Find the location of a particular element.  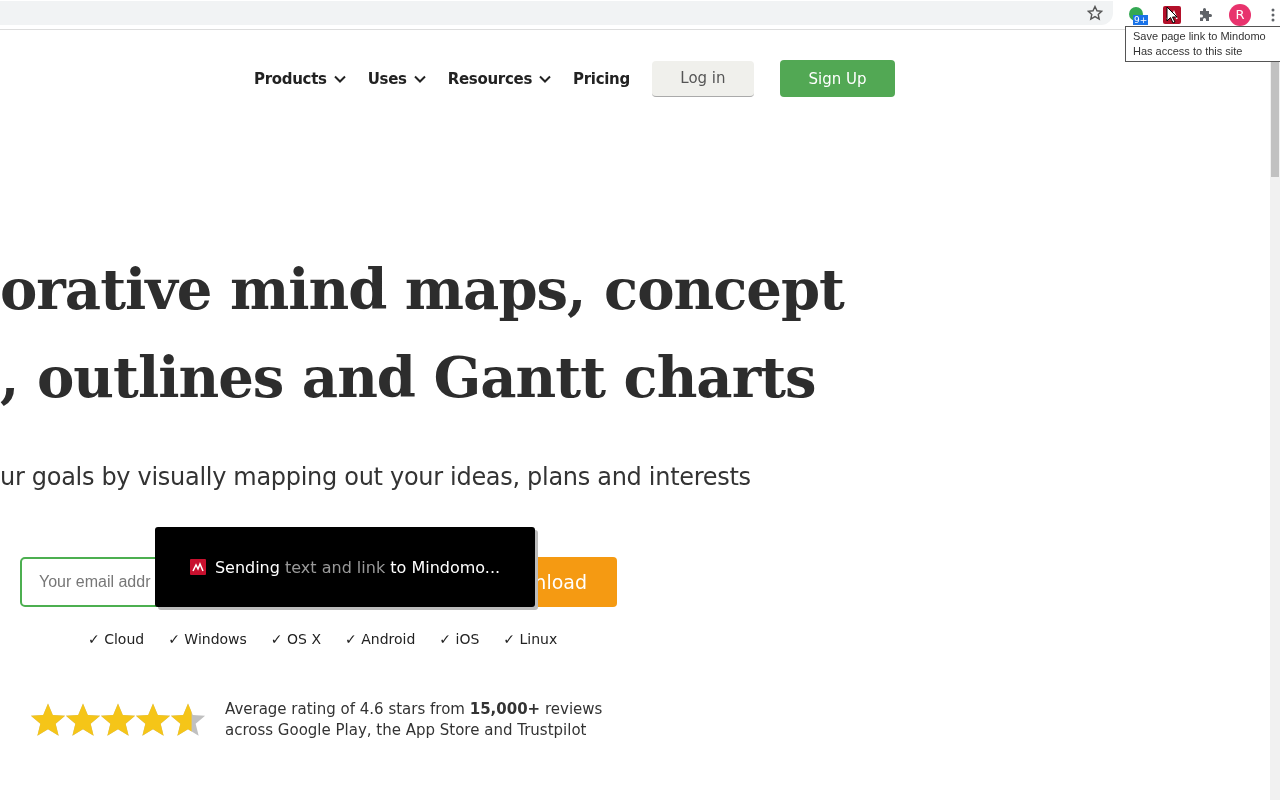

notification-badge: 9+ is located at coordinates (1141, 19).